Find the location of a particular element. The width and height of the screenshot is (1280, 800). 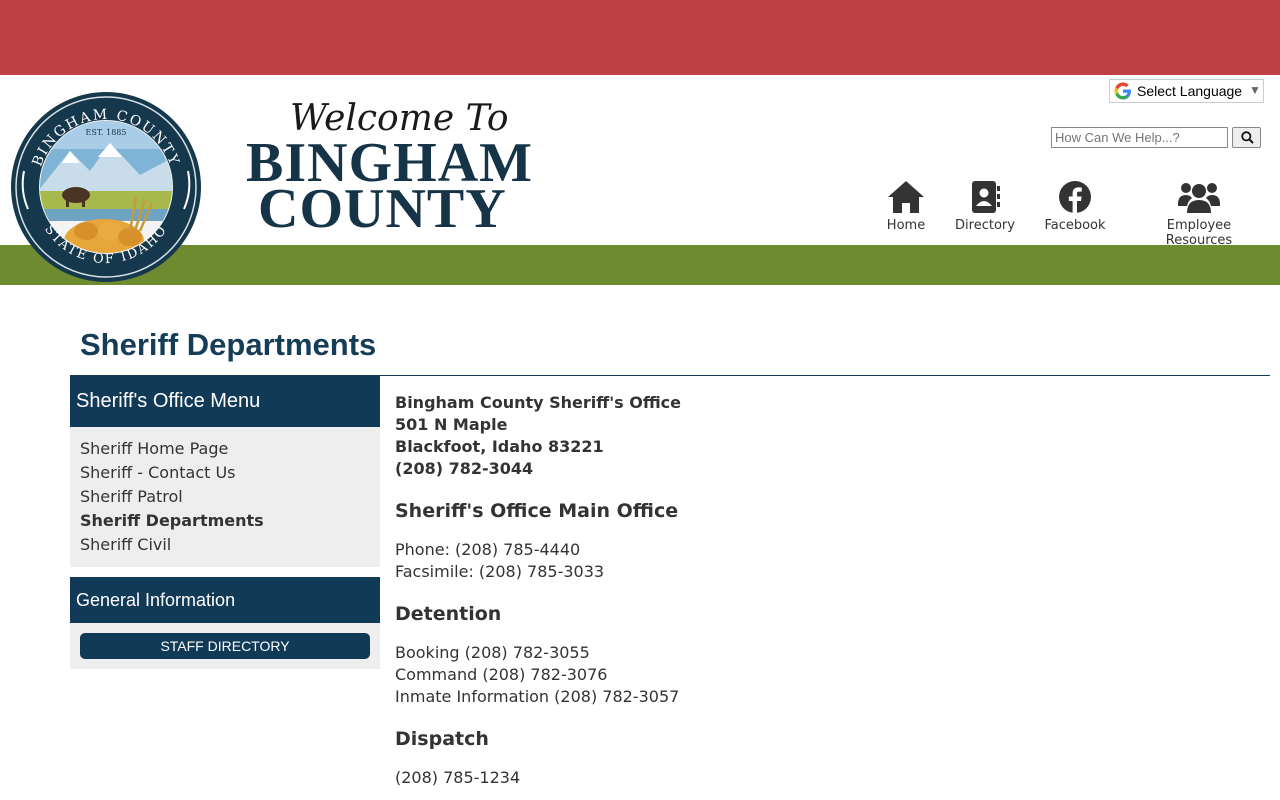

nav-facebook-label: Facebook is located at coordinates (1075, 225).